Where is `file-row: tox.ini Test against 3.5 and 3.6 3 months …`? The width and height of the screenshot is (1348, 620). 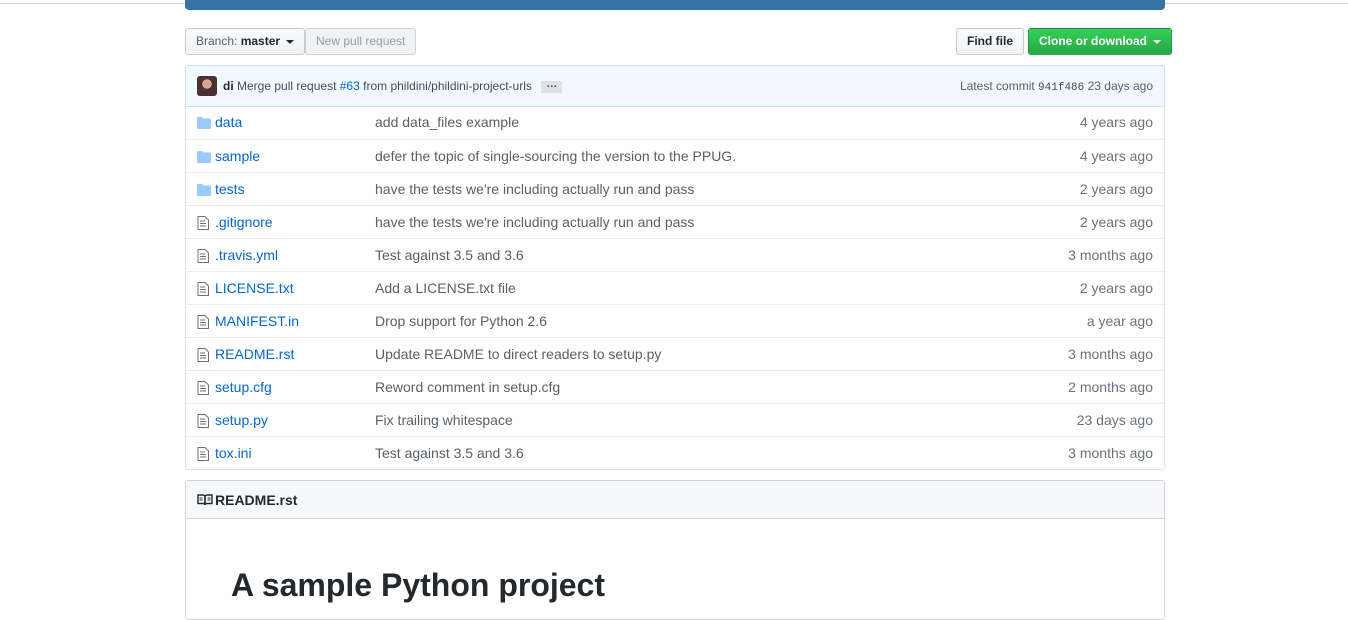 file-row: tox.ini Test against 3.5 and 3.6 3 months … is located at coordinates (675, 452).